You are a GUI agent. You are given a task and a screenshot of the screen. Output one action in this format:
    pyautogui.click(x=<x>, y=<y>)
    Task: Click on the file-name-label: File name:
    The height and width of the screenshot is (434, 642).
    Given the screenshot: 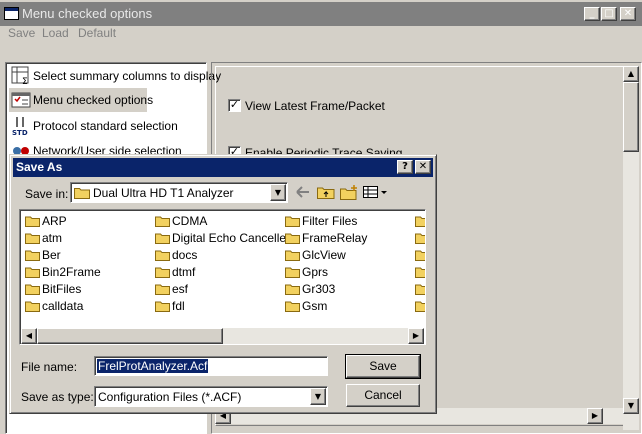 What is the action you would take?
    pyautogui.click(x=49, y=367)
    